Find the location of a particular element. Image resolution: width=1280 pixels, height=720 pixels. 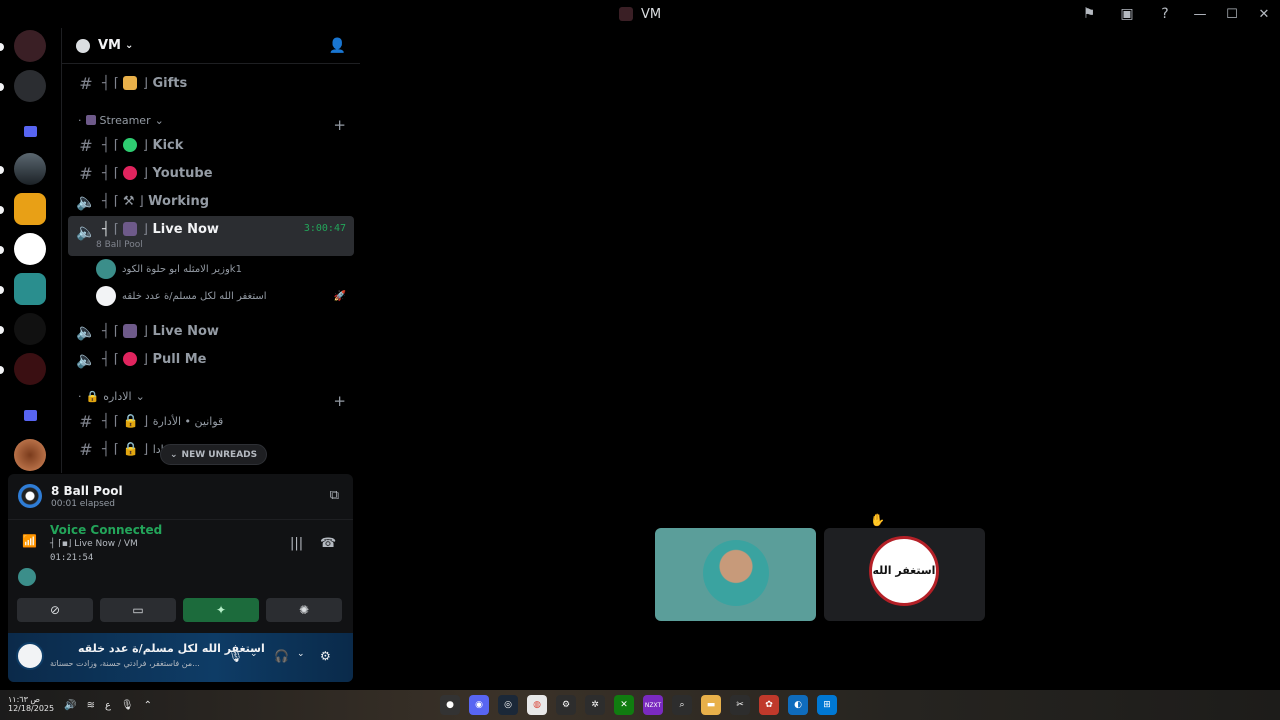

settings-icon: ⚙ is located at coordinates (566, 705).